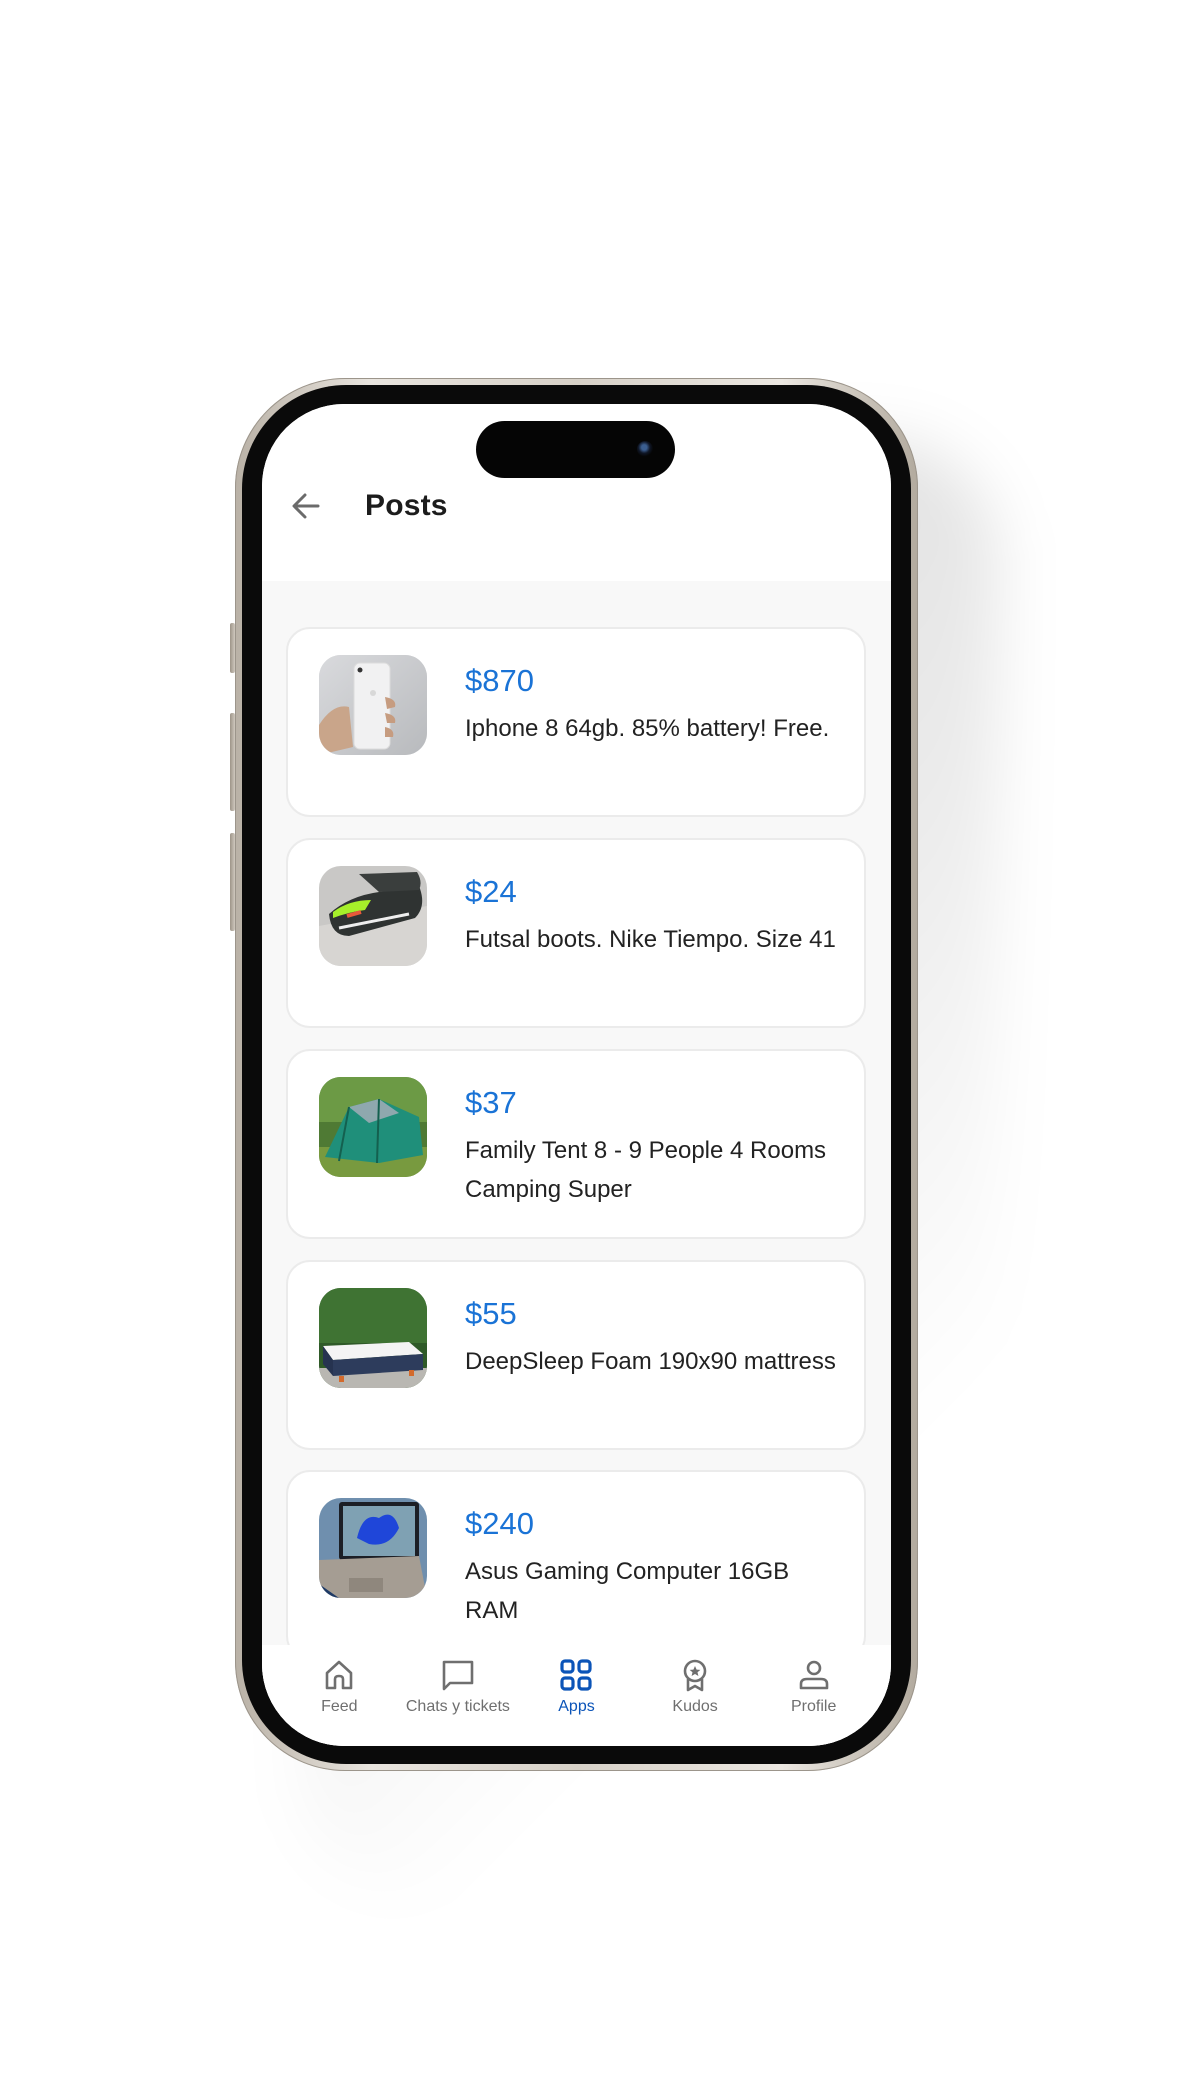 The image size is (1200, 2100). I want to click on post-card: $24 Futsal boots. Nike Tiempo. Size 41, so click(576, 933).